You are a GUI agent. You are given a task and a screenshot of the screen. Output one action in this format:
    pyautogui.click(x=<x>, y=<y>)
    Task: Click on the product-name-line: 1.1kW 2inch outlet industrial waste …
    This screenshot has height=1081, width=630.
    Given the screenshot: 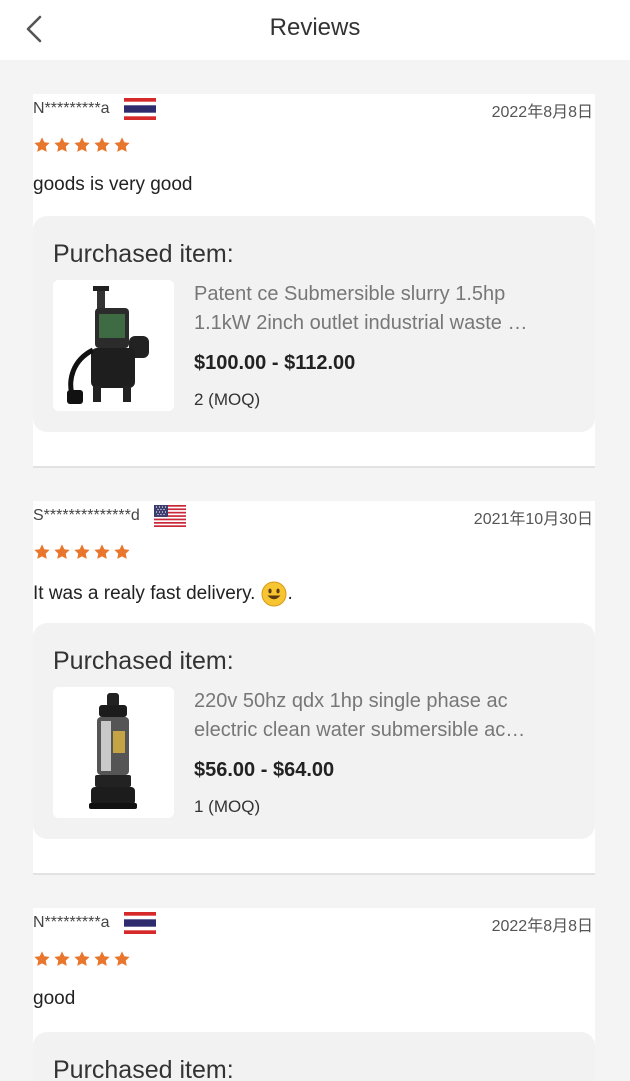 What is the action you would take?
    pyautogui.click(x=361, y=323)
    